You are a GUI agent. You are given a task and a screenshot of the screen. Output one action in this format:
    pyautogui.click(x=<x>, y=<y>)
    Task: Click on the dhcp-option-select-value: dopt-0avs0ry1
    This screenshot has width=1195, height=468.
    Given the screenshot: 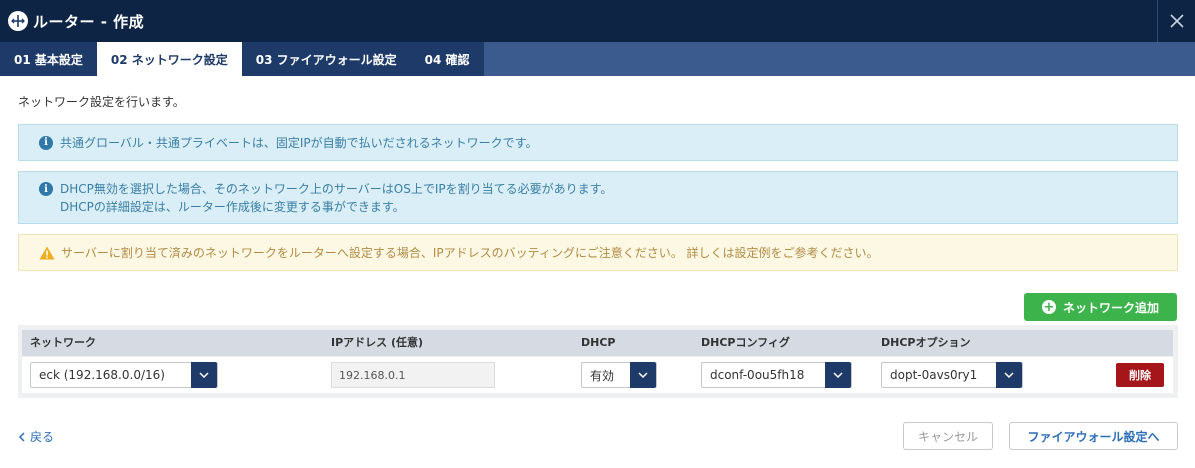 What is the action you would take?
    pyautogui.click(x=934, y=375)
    